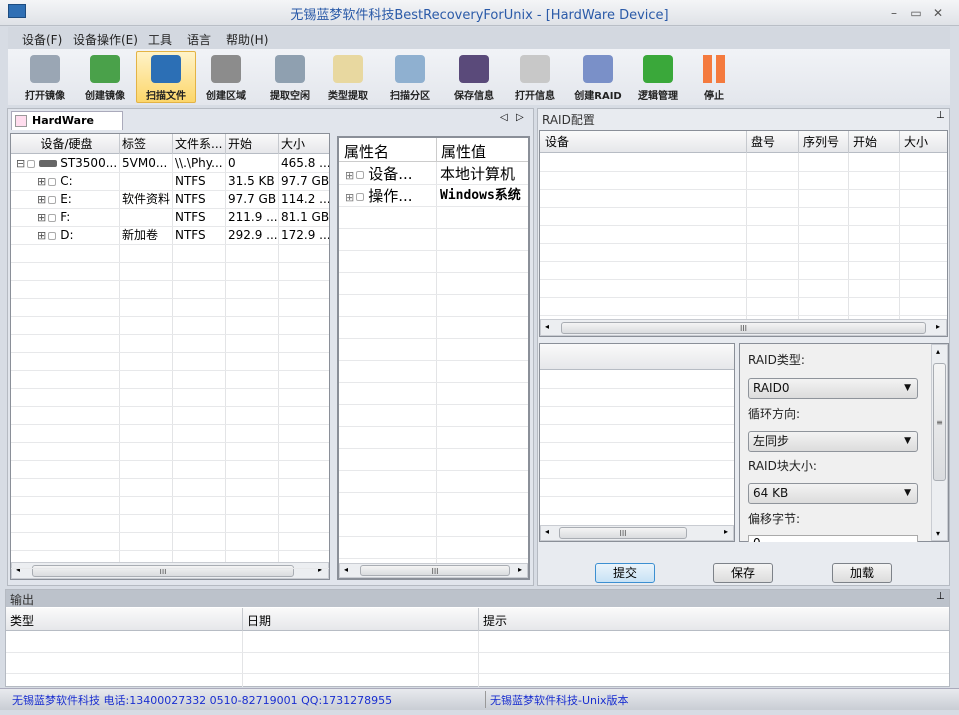 The height and width of the screenshot is (715, 959). Describe the element at coordinates (348, 96) in the screenshot. I see `toolbar-label: 类型提取` at that location.